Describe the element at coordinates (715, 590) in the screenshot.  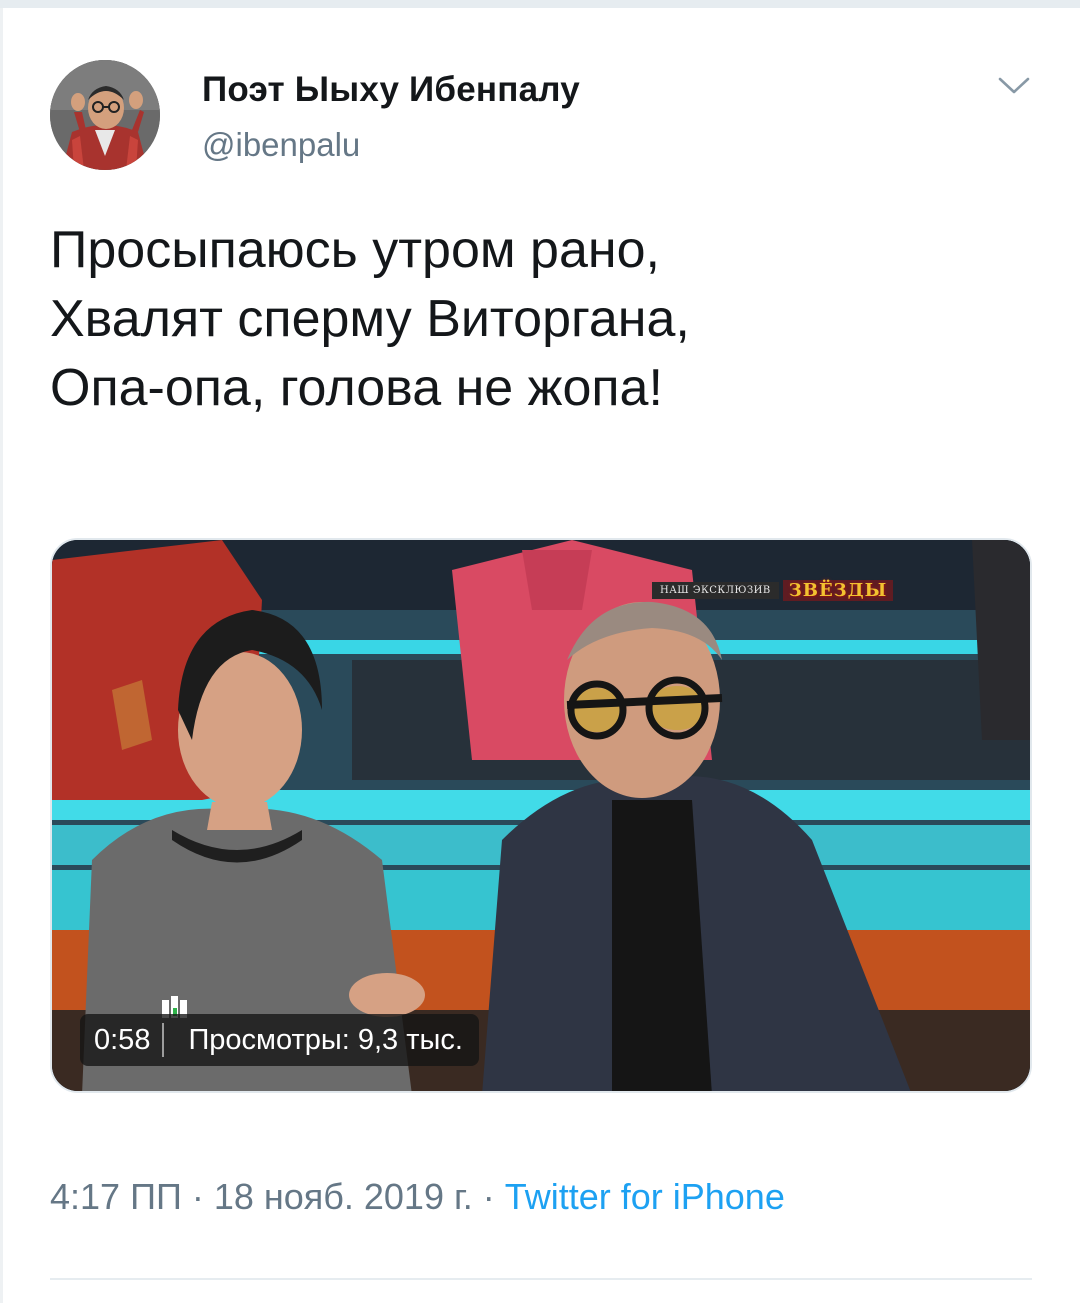
I see `exclusive-tag: НАШ ЭКСКЛЮЗИВ` at that location.